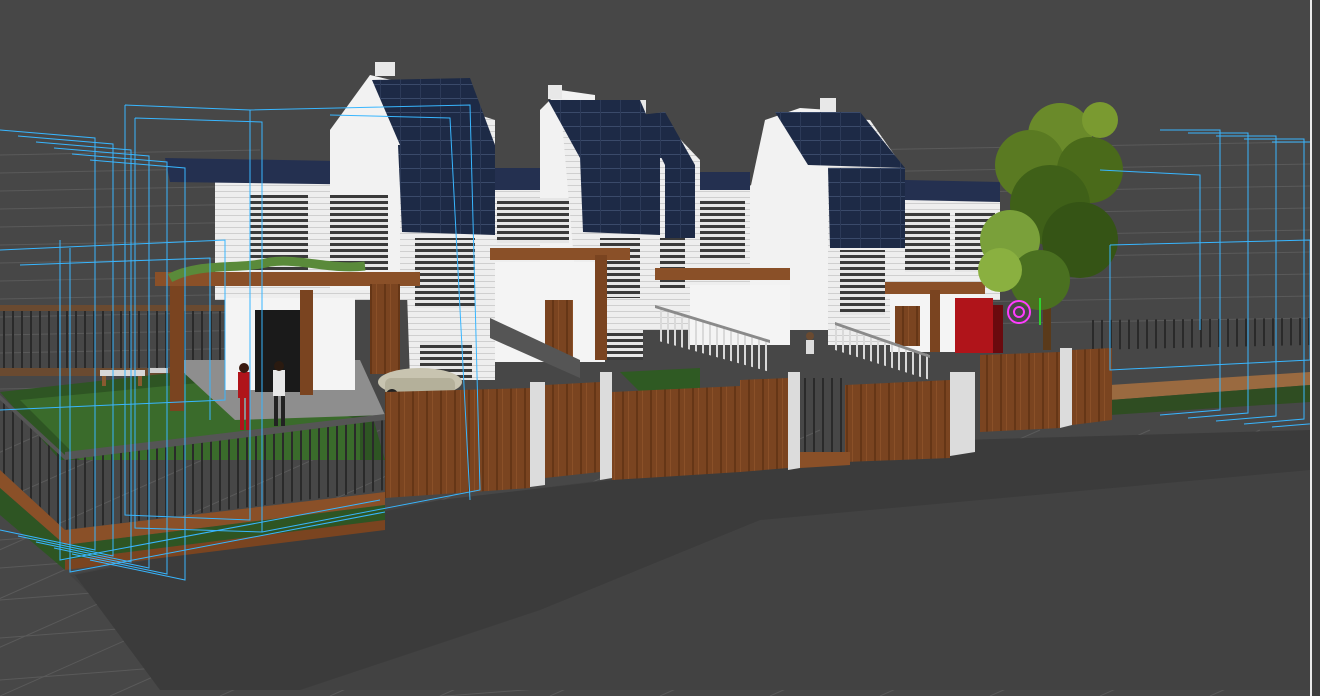 The image size is (1320, 696). I want to click on viewport-edge, so click(1315, 348).